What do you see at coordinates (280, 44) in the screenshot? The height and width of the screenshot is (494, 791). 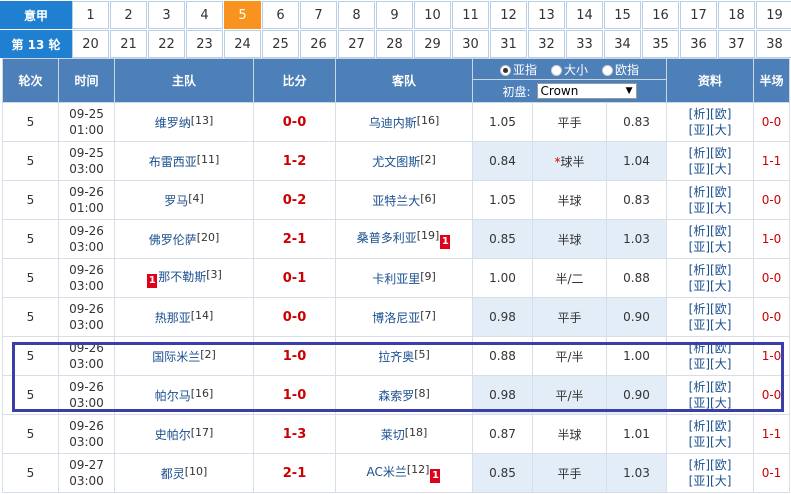 I see `round-link-25: 25` at bounding box center [280, 44].